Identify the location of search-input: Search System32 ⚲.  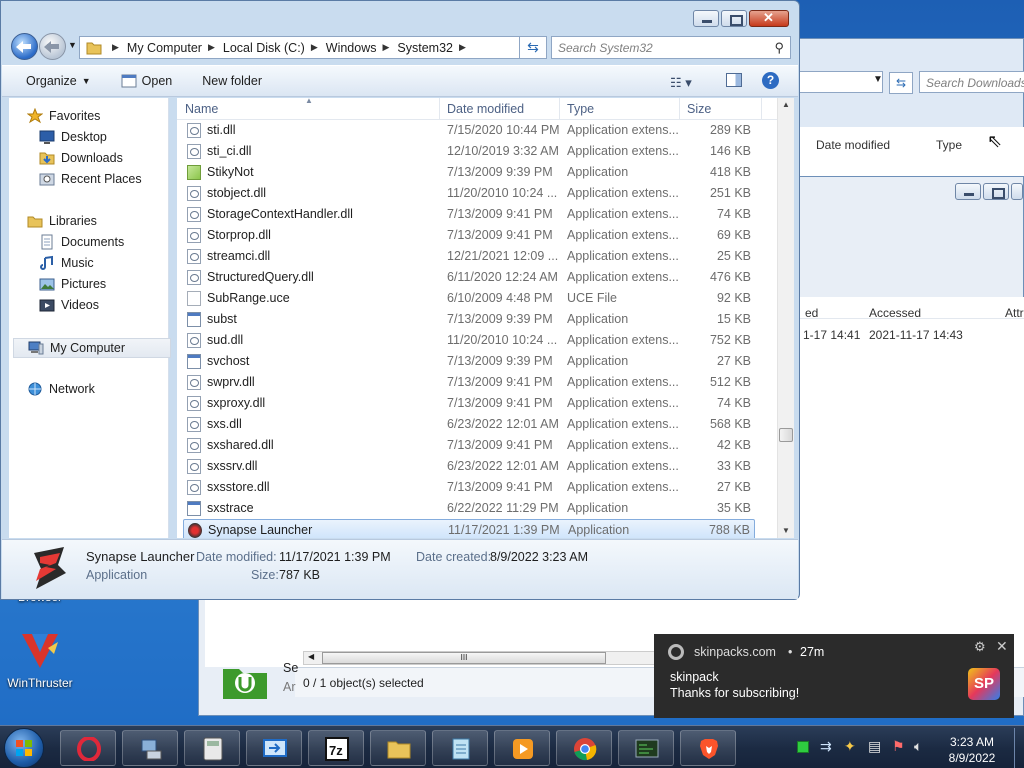
(671, 47).